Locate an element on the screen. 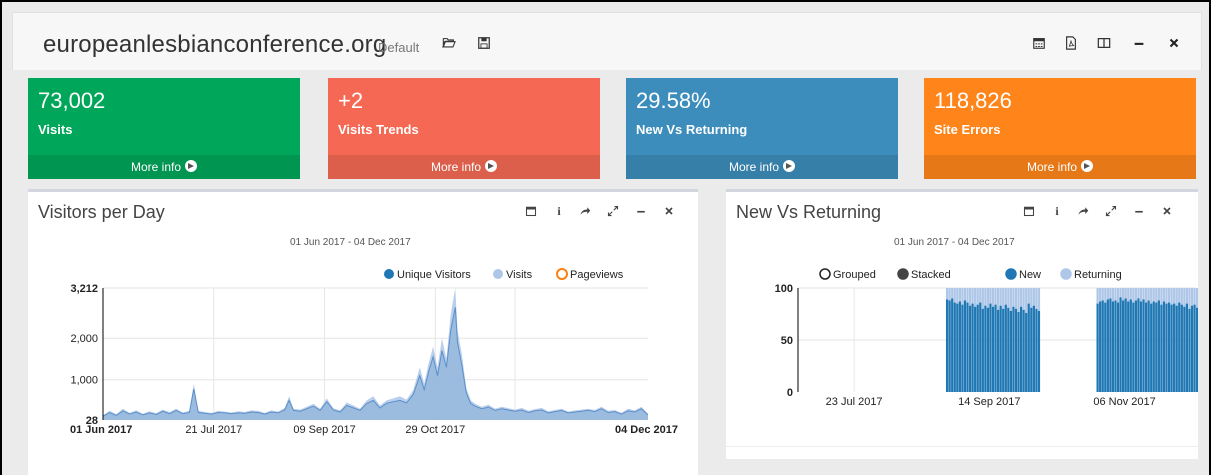  legend-stacked-label: Stacked is located at coordinates (931, 275).